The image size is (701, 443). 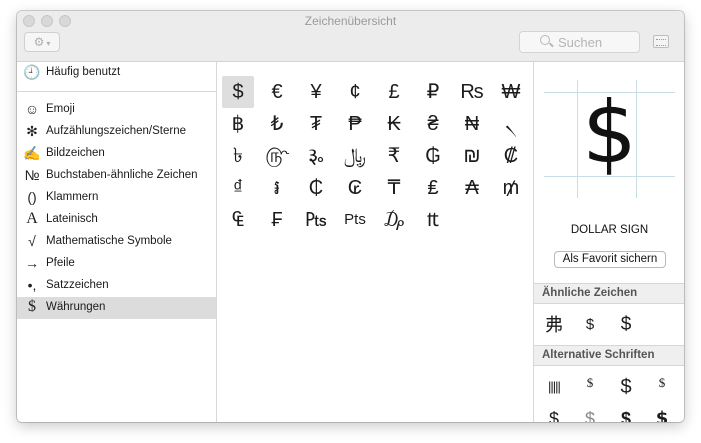 I want to click on character-cell: ₵, so click(x=316, y=188).